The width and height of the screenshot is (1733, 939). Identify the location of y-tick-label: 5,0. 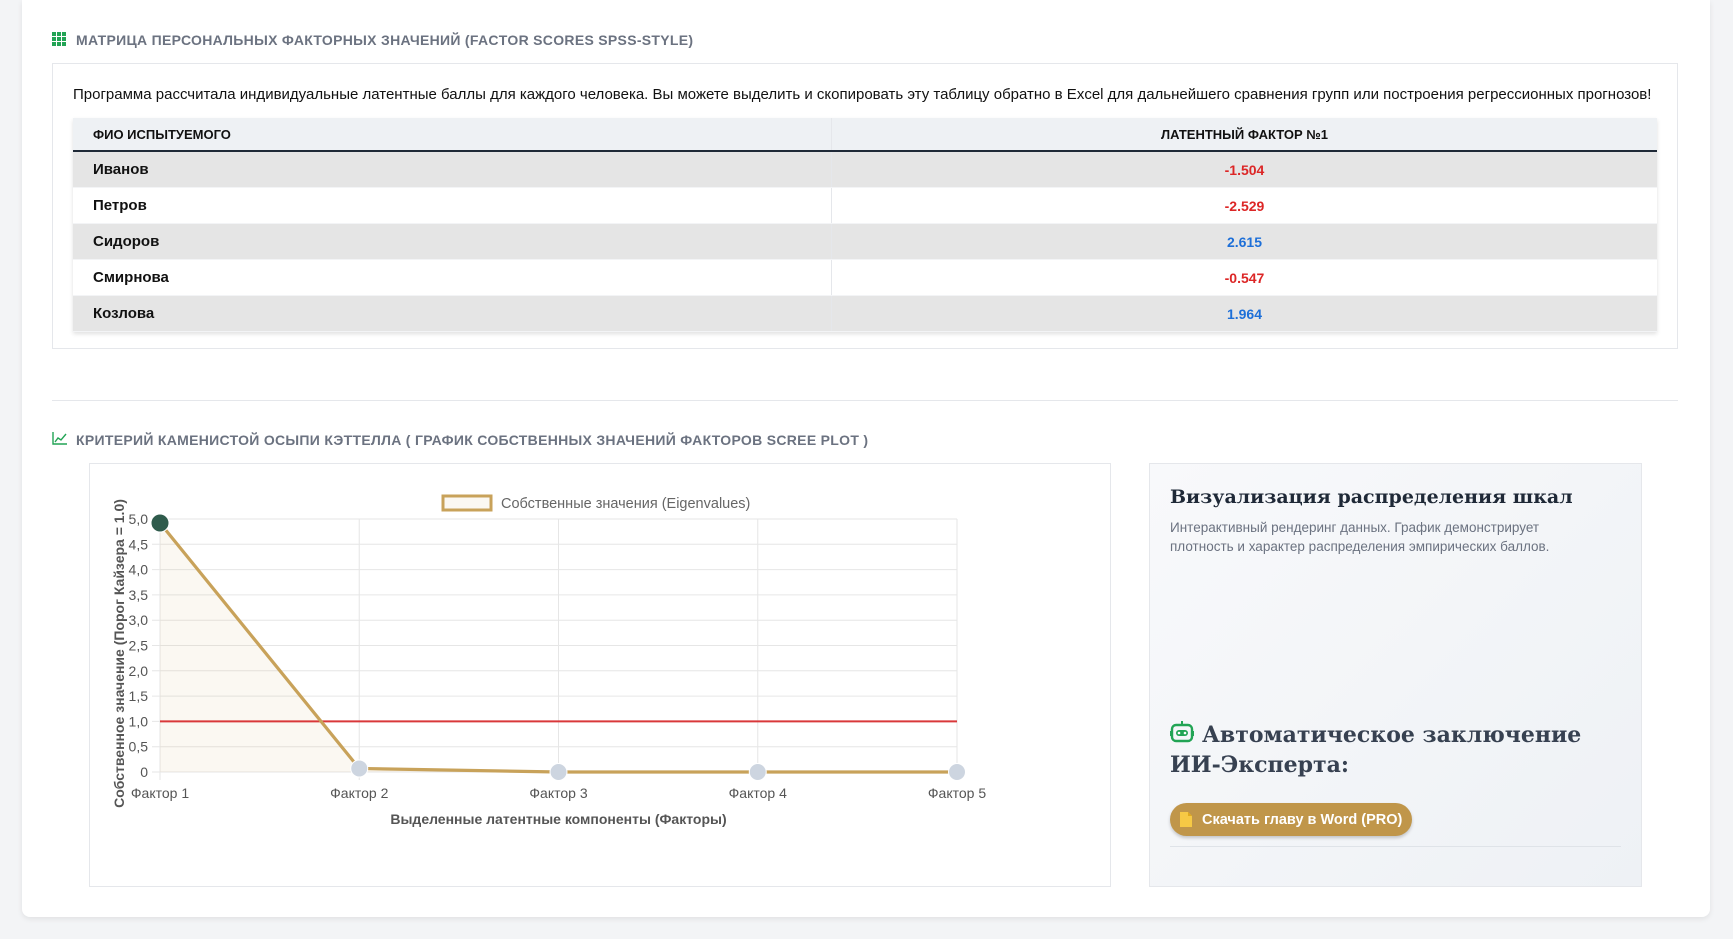
(139, 519).